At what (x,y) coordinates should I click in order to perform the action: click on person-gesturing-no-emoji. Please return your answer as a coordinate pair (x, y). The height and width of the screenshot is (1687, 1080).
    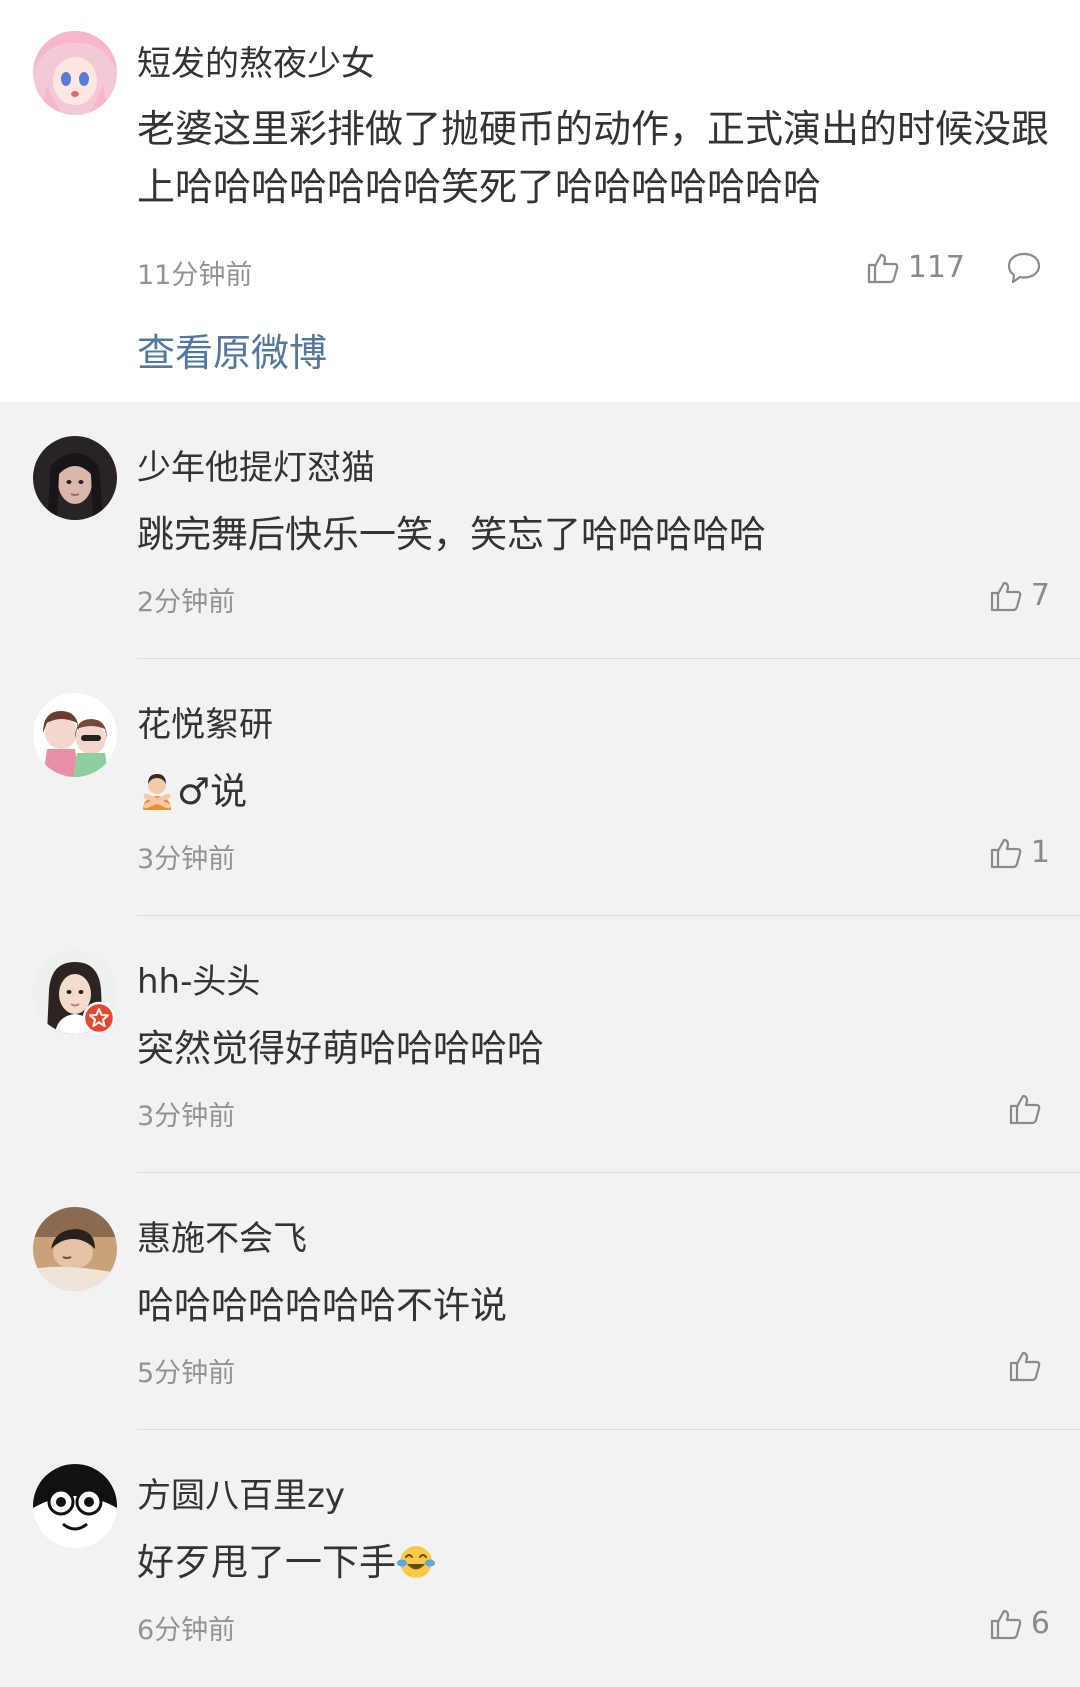
    Looking at the image, I should click on (157, 790).